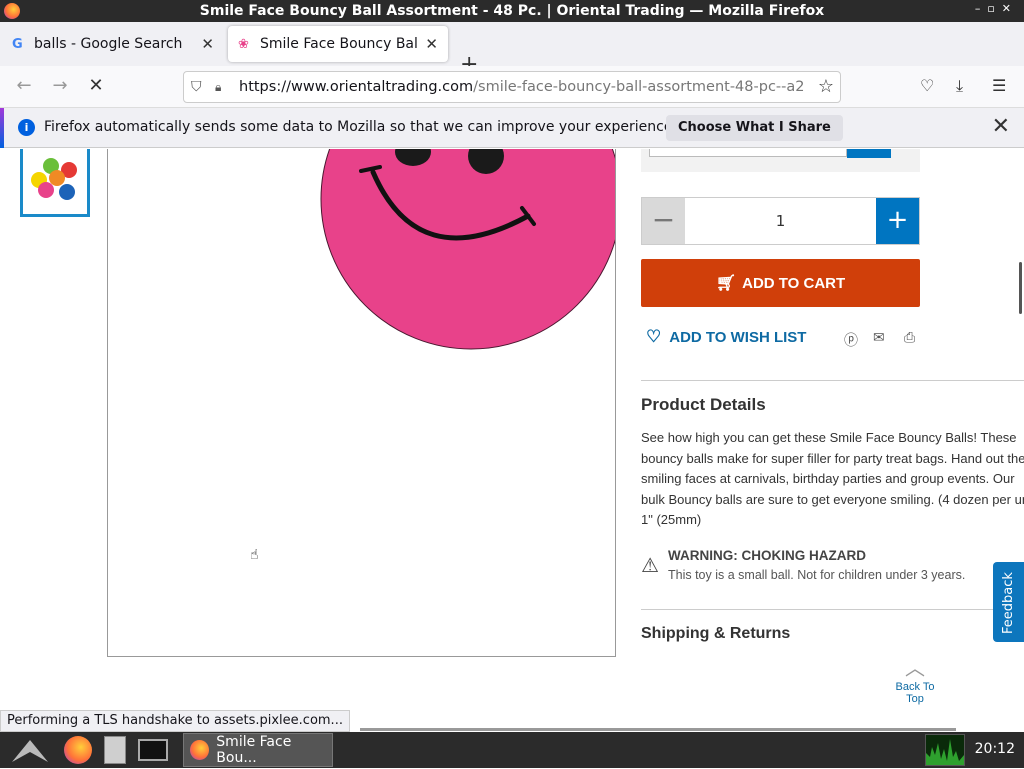  Describe the element at coordinates (996, 8) in the screenshot. I see `window-controls: –▫✕` at that location.